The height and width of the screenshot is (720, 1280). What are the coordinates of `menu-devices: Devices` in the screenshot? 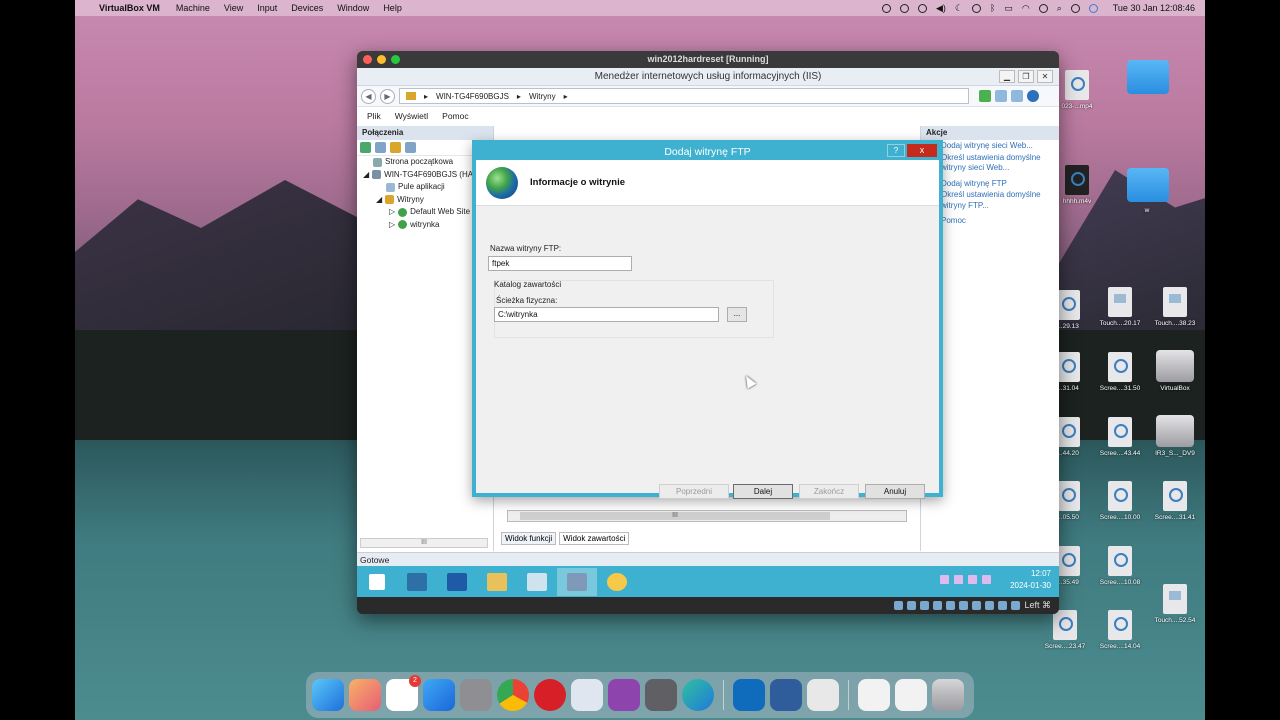 It's located at (307, 8).